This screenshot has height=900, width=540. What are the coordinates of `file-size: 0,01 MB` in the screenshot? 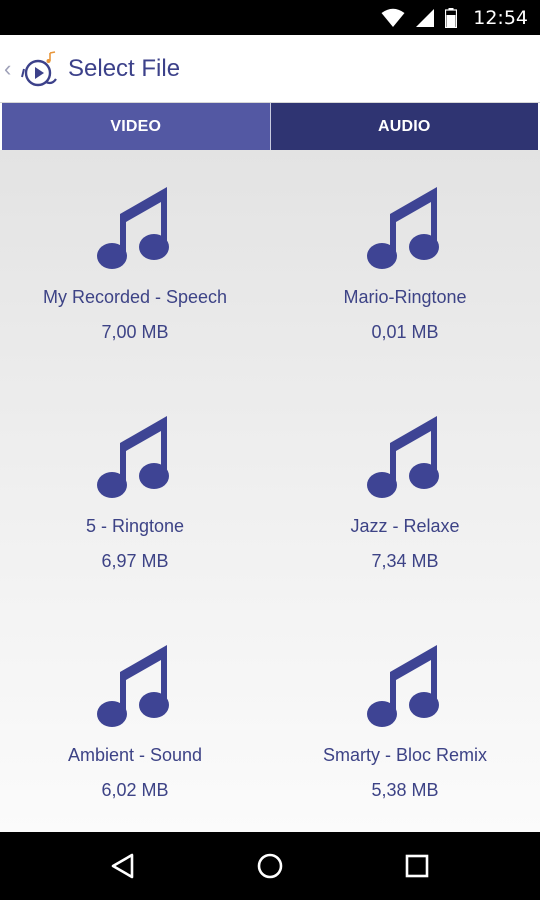 It's located at (405, 332).